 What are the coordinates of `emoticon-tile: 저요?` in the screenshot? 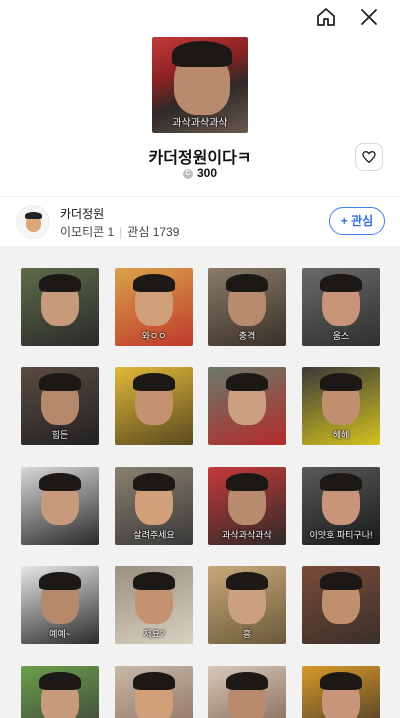 It's located at (154, 605).